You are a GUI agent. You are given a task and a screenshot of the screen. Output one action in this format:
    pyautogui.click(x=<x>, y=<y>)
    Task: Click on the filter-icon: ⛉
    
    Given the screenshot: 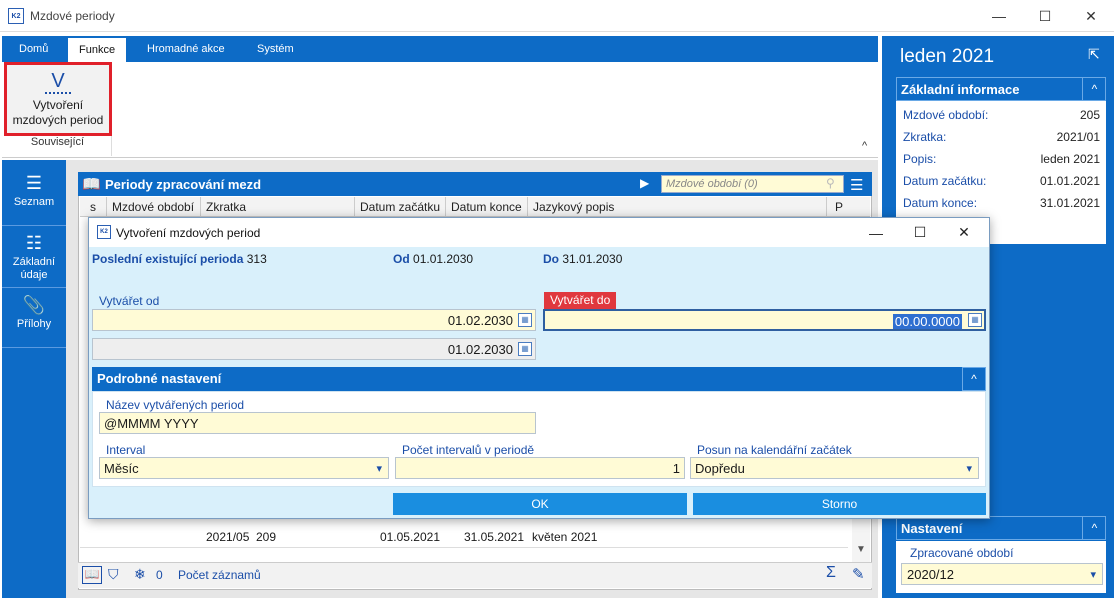 What is the action you would take?
    pyautogui.click(x=113, y=574)
    